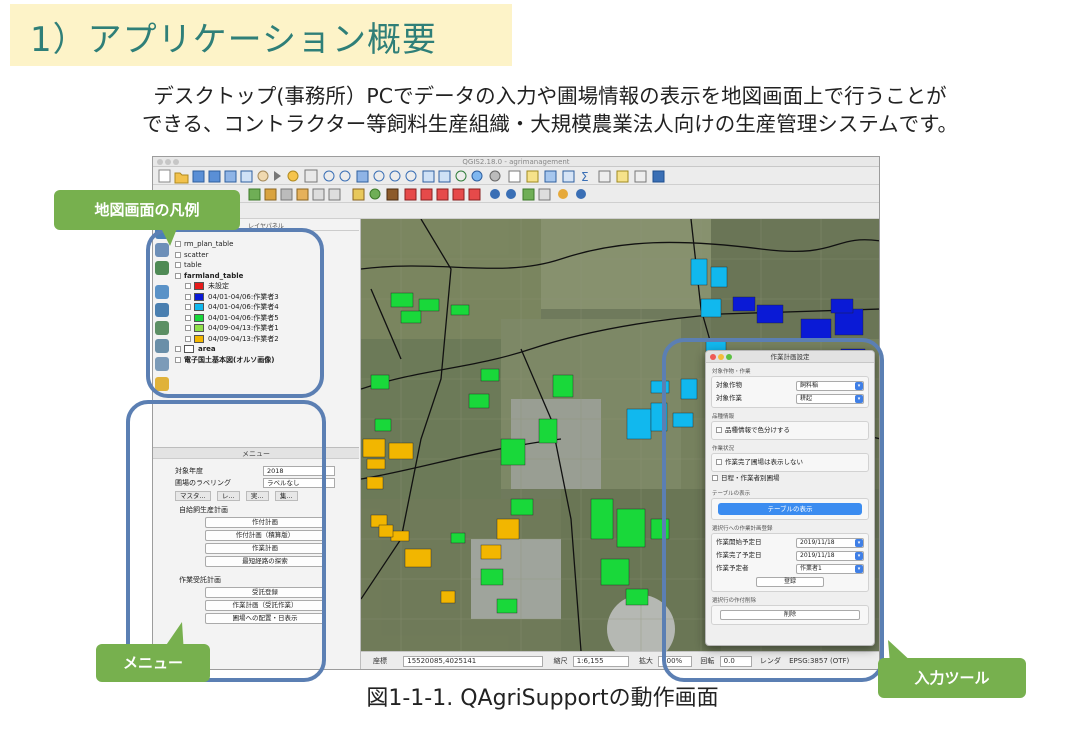  Describe the element at coordinates (153, 663) in the screenshot. I see `menu-callout: メニュー` at that location.